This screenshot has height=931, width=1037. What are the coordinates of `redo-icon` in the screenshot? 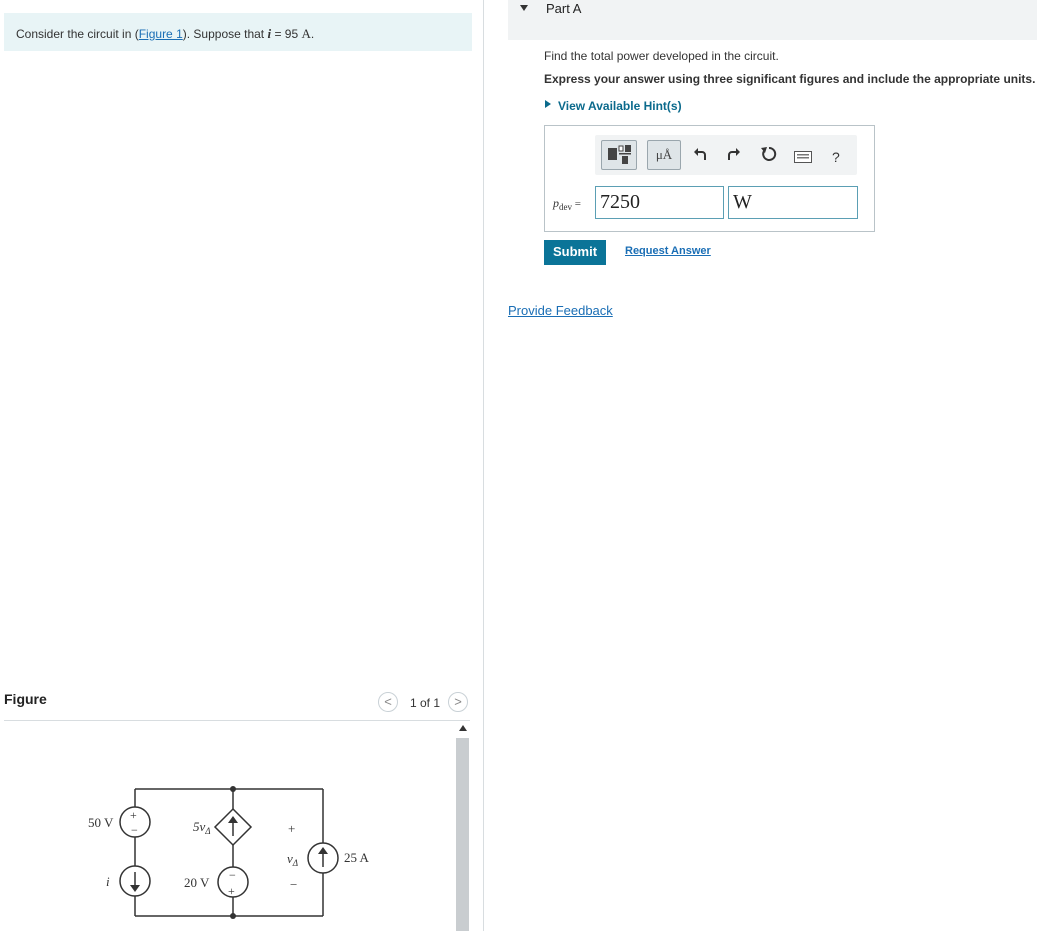 It's located at (734, 157).